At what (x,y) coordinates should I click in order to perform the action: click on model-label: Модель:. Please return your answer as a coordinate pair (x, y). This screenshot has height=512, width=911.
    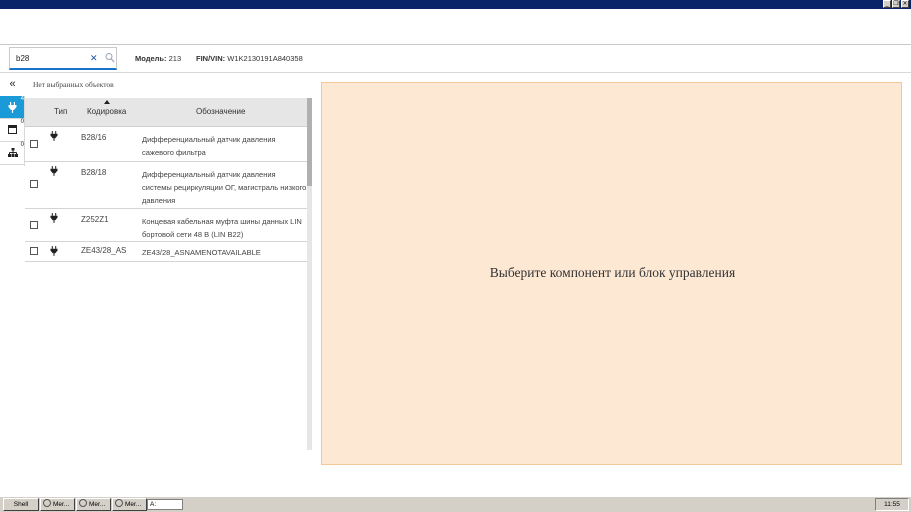
    Looking at the image, I should click on (151, 58).